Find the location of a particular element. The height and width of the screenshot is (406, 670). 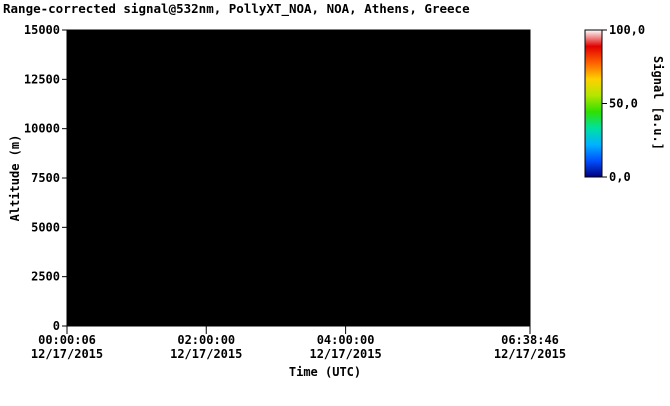

y-tick-label: 5000 is located at coordinates (45, 227).